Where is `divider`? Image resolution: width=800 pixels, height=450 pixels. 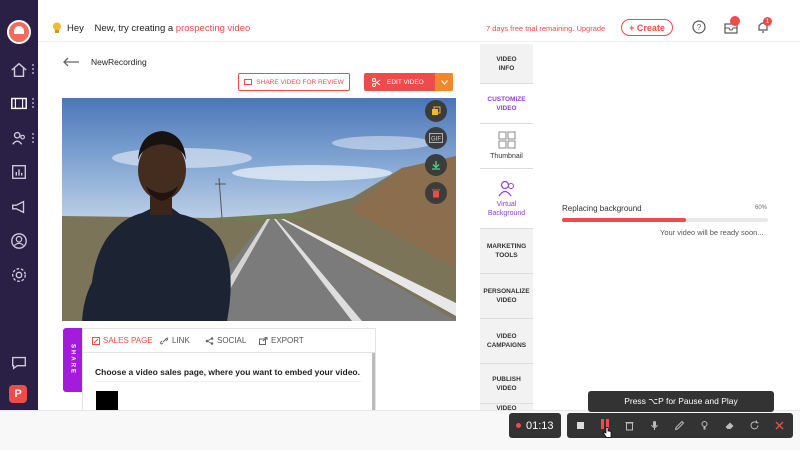 divider is located at coordinates (228, 381).